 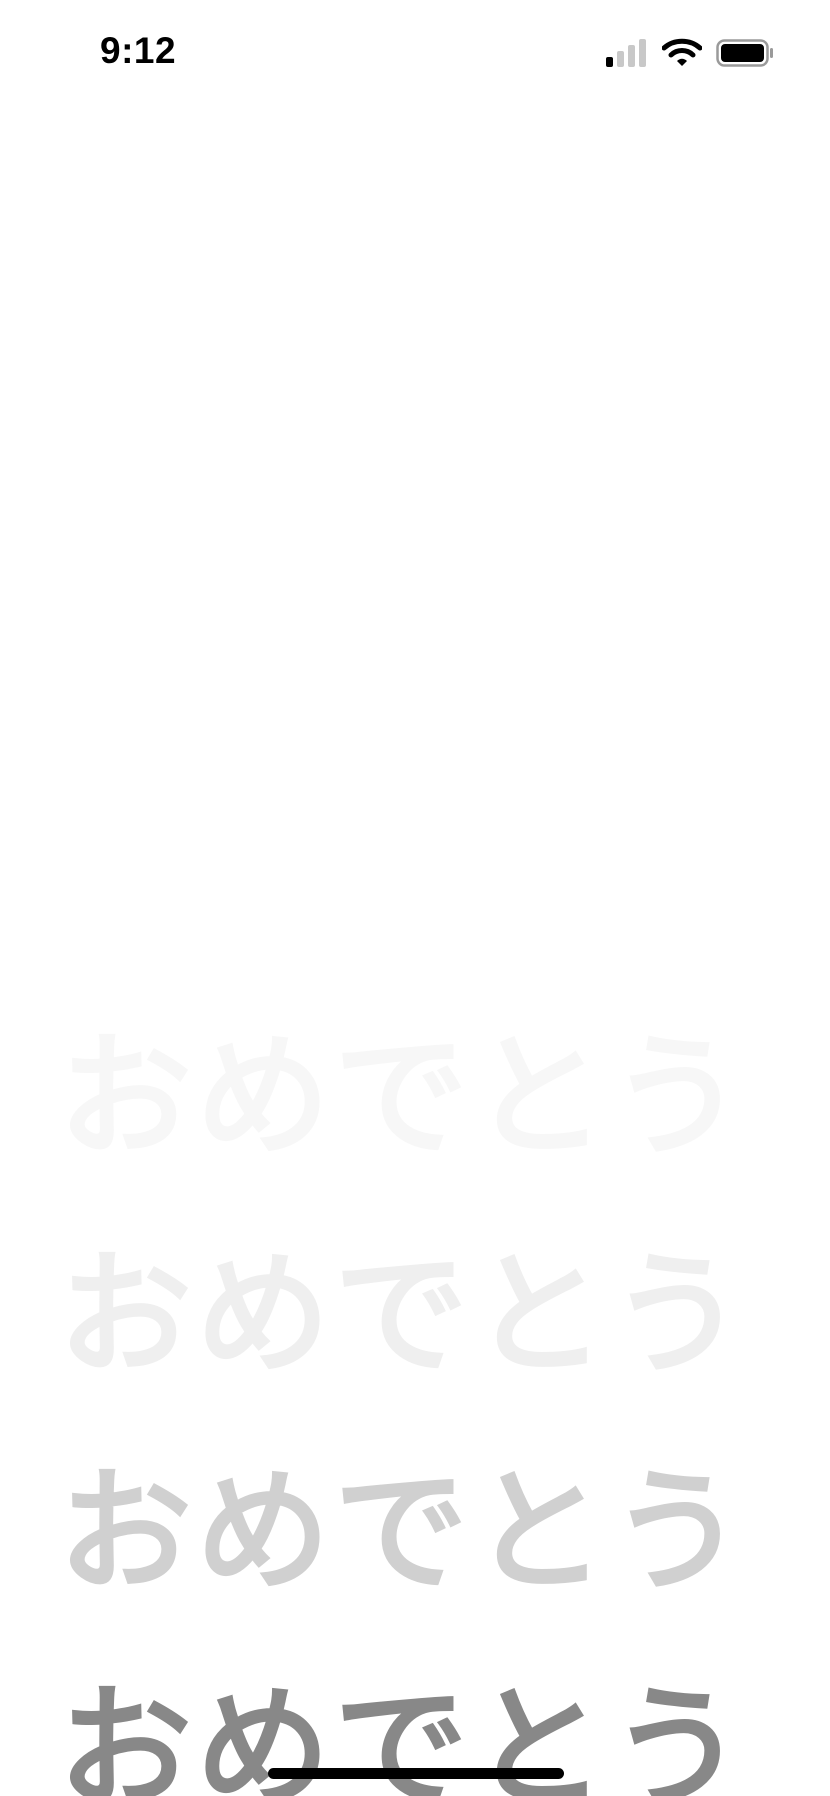 I want to click on home-indicator, so click(x=416, y=1773).